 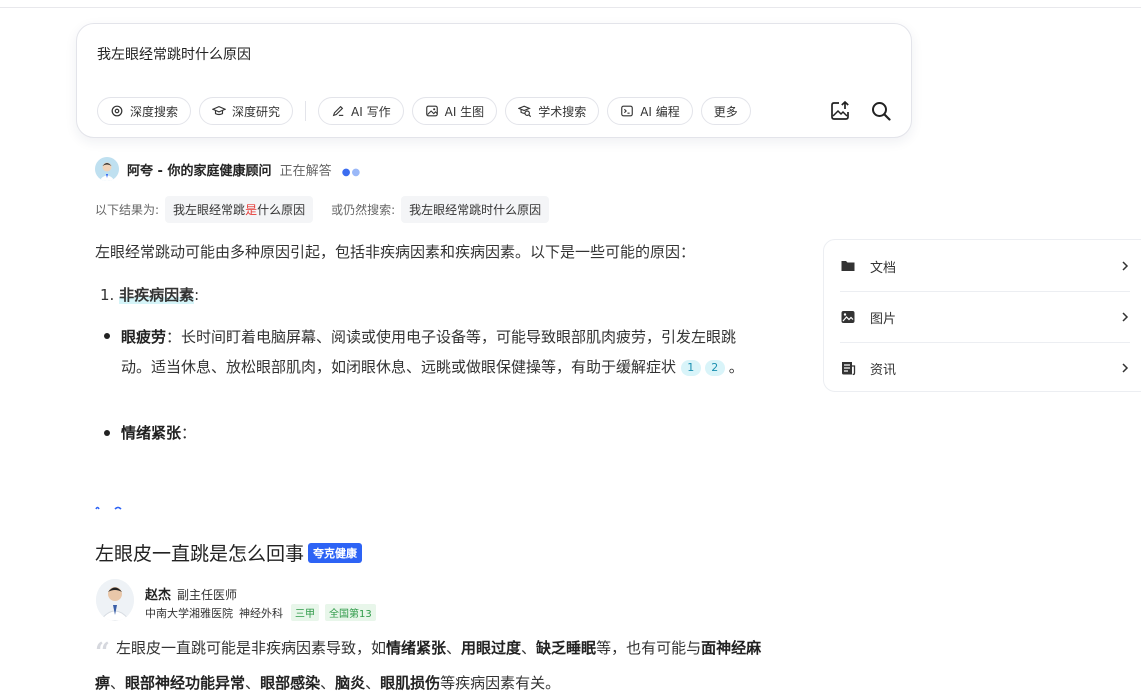 I want to click on answer-intro: 左眼经常跳动可能由多种原因引起，包括非疾病因素和疾病因素。以下是一些可能的原因：, so click(x=395, y=252).